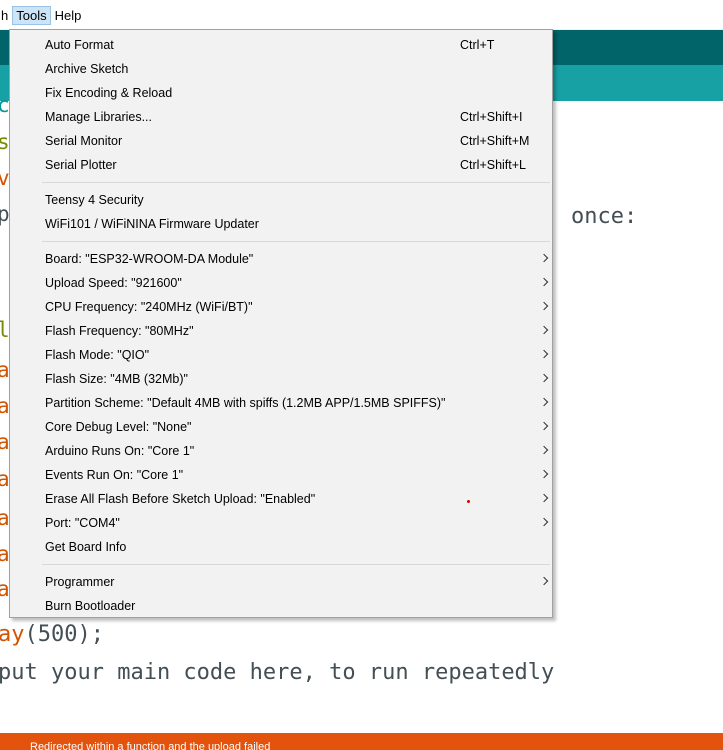  I want to click on menu-item-label: Teensy 4 Security, so click(94, 200).